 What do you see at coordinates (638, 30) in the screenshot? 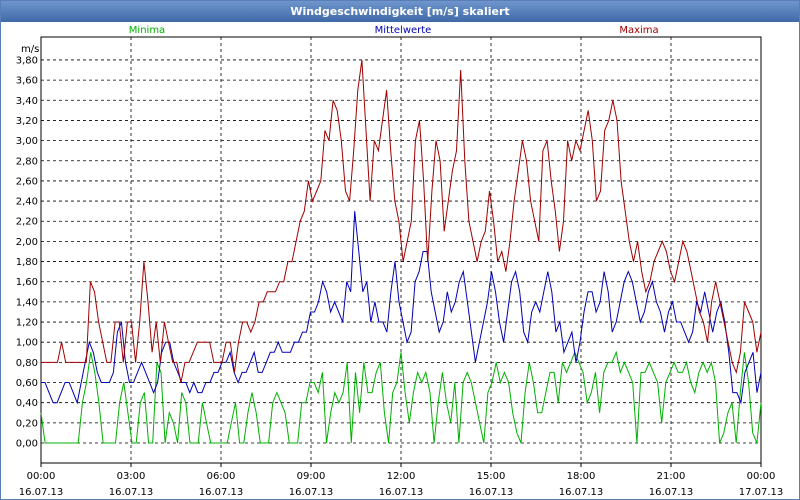
I see `legend-maxima: Maxima` at bounding box center [638, 30].